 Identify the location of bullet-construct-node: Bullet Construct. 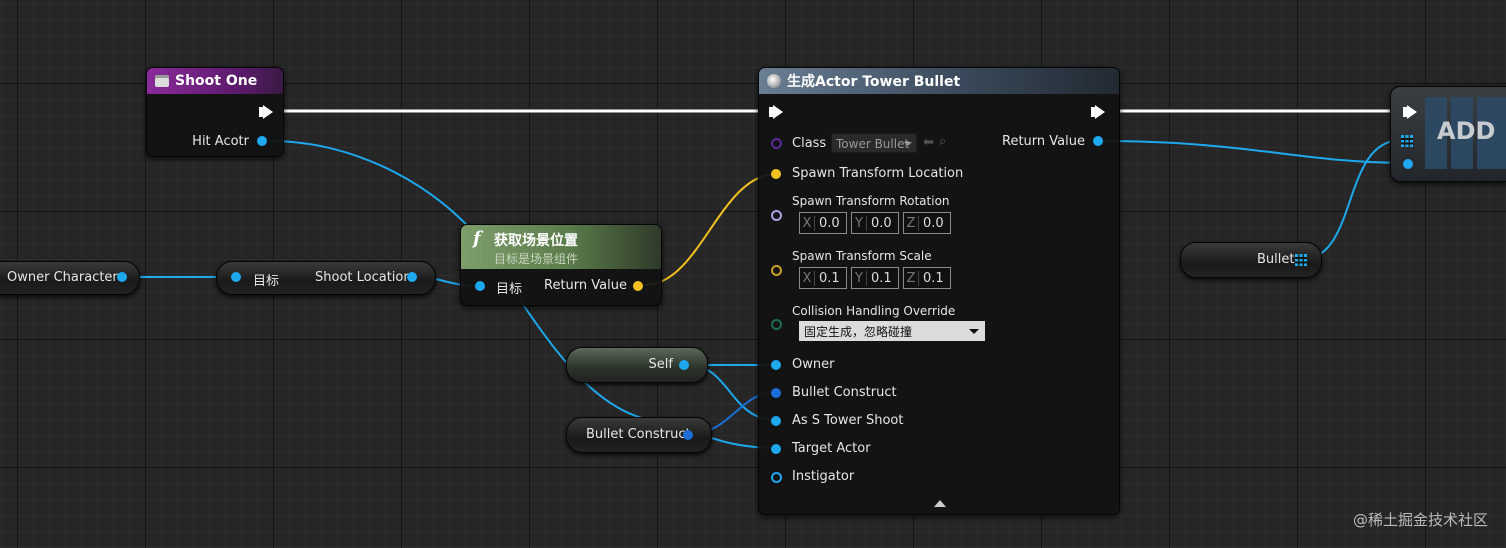
(639, 435).